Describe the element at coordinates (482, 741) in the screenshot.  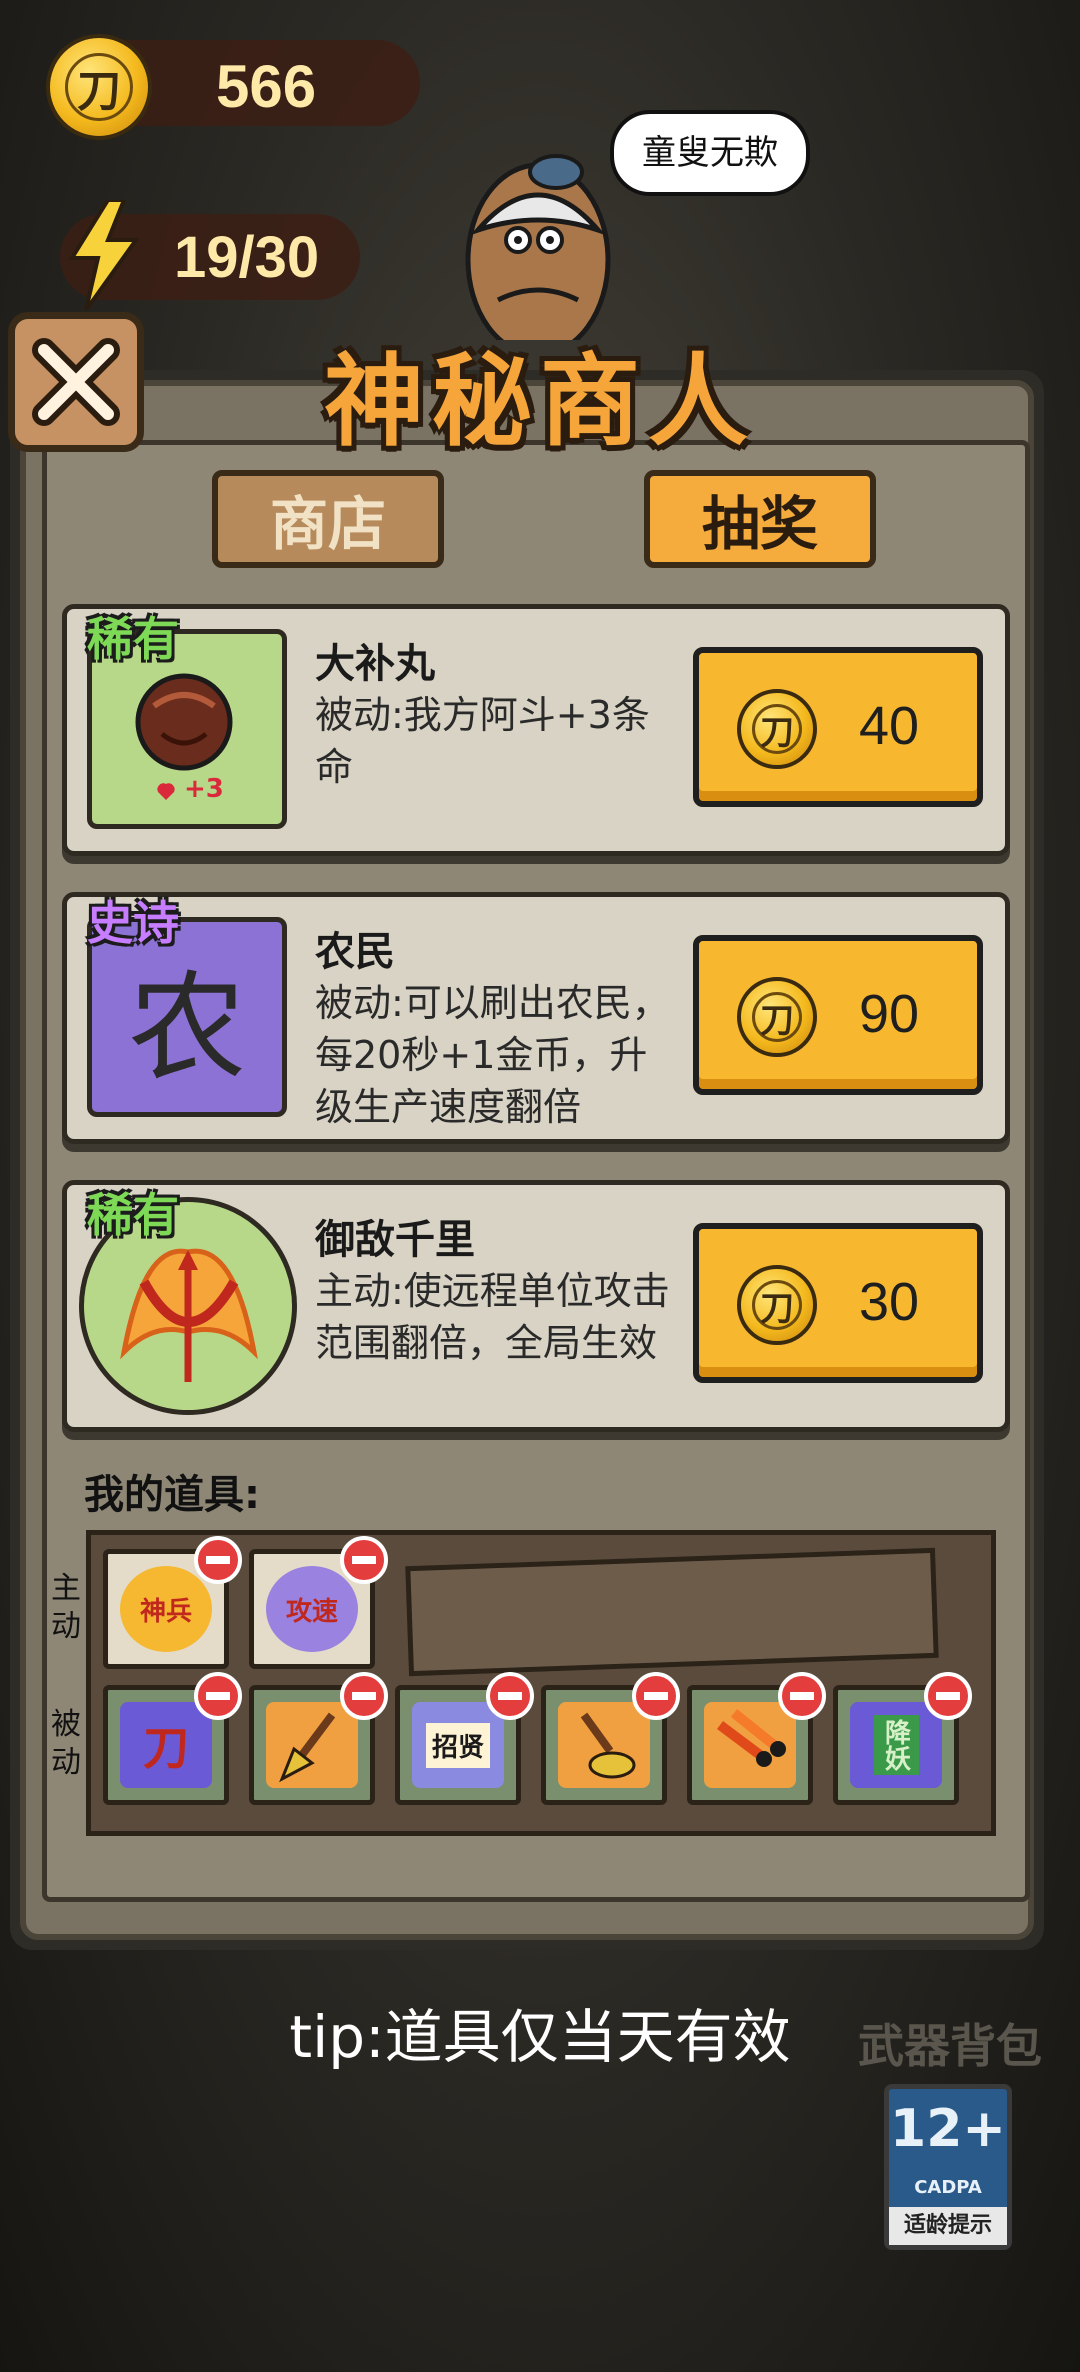
I see `item-description: 被动:我方阿斗+3条命` at that location.